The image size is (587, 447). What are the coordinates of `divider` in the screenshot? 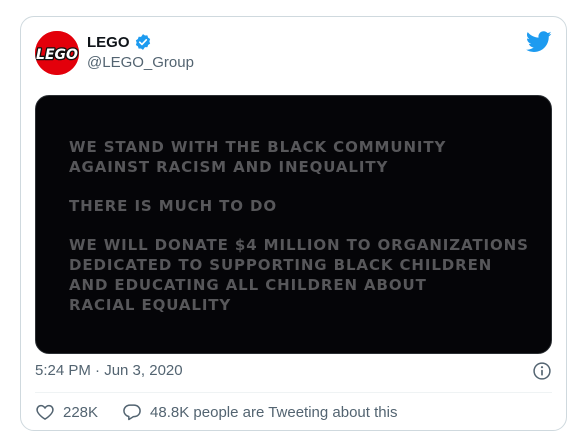 It's located at (293, 392).